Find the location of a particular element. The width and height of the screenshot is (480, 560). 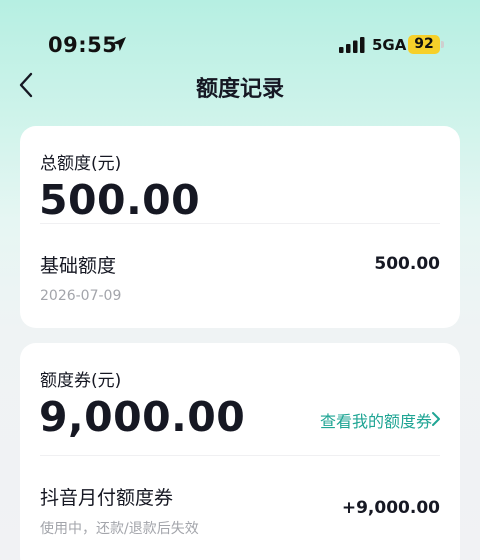

nav-bar: 额度记录 is located at coordinates (240, 86).